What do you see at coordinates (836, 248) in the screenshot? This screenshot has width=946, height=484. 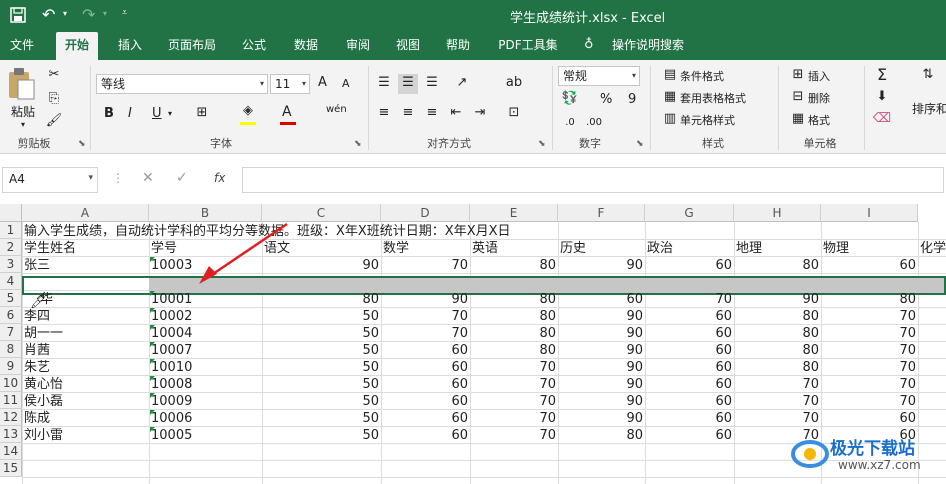 I see `header-cell: 物理` at bounding box center [836, 248].